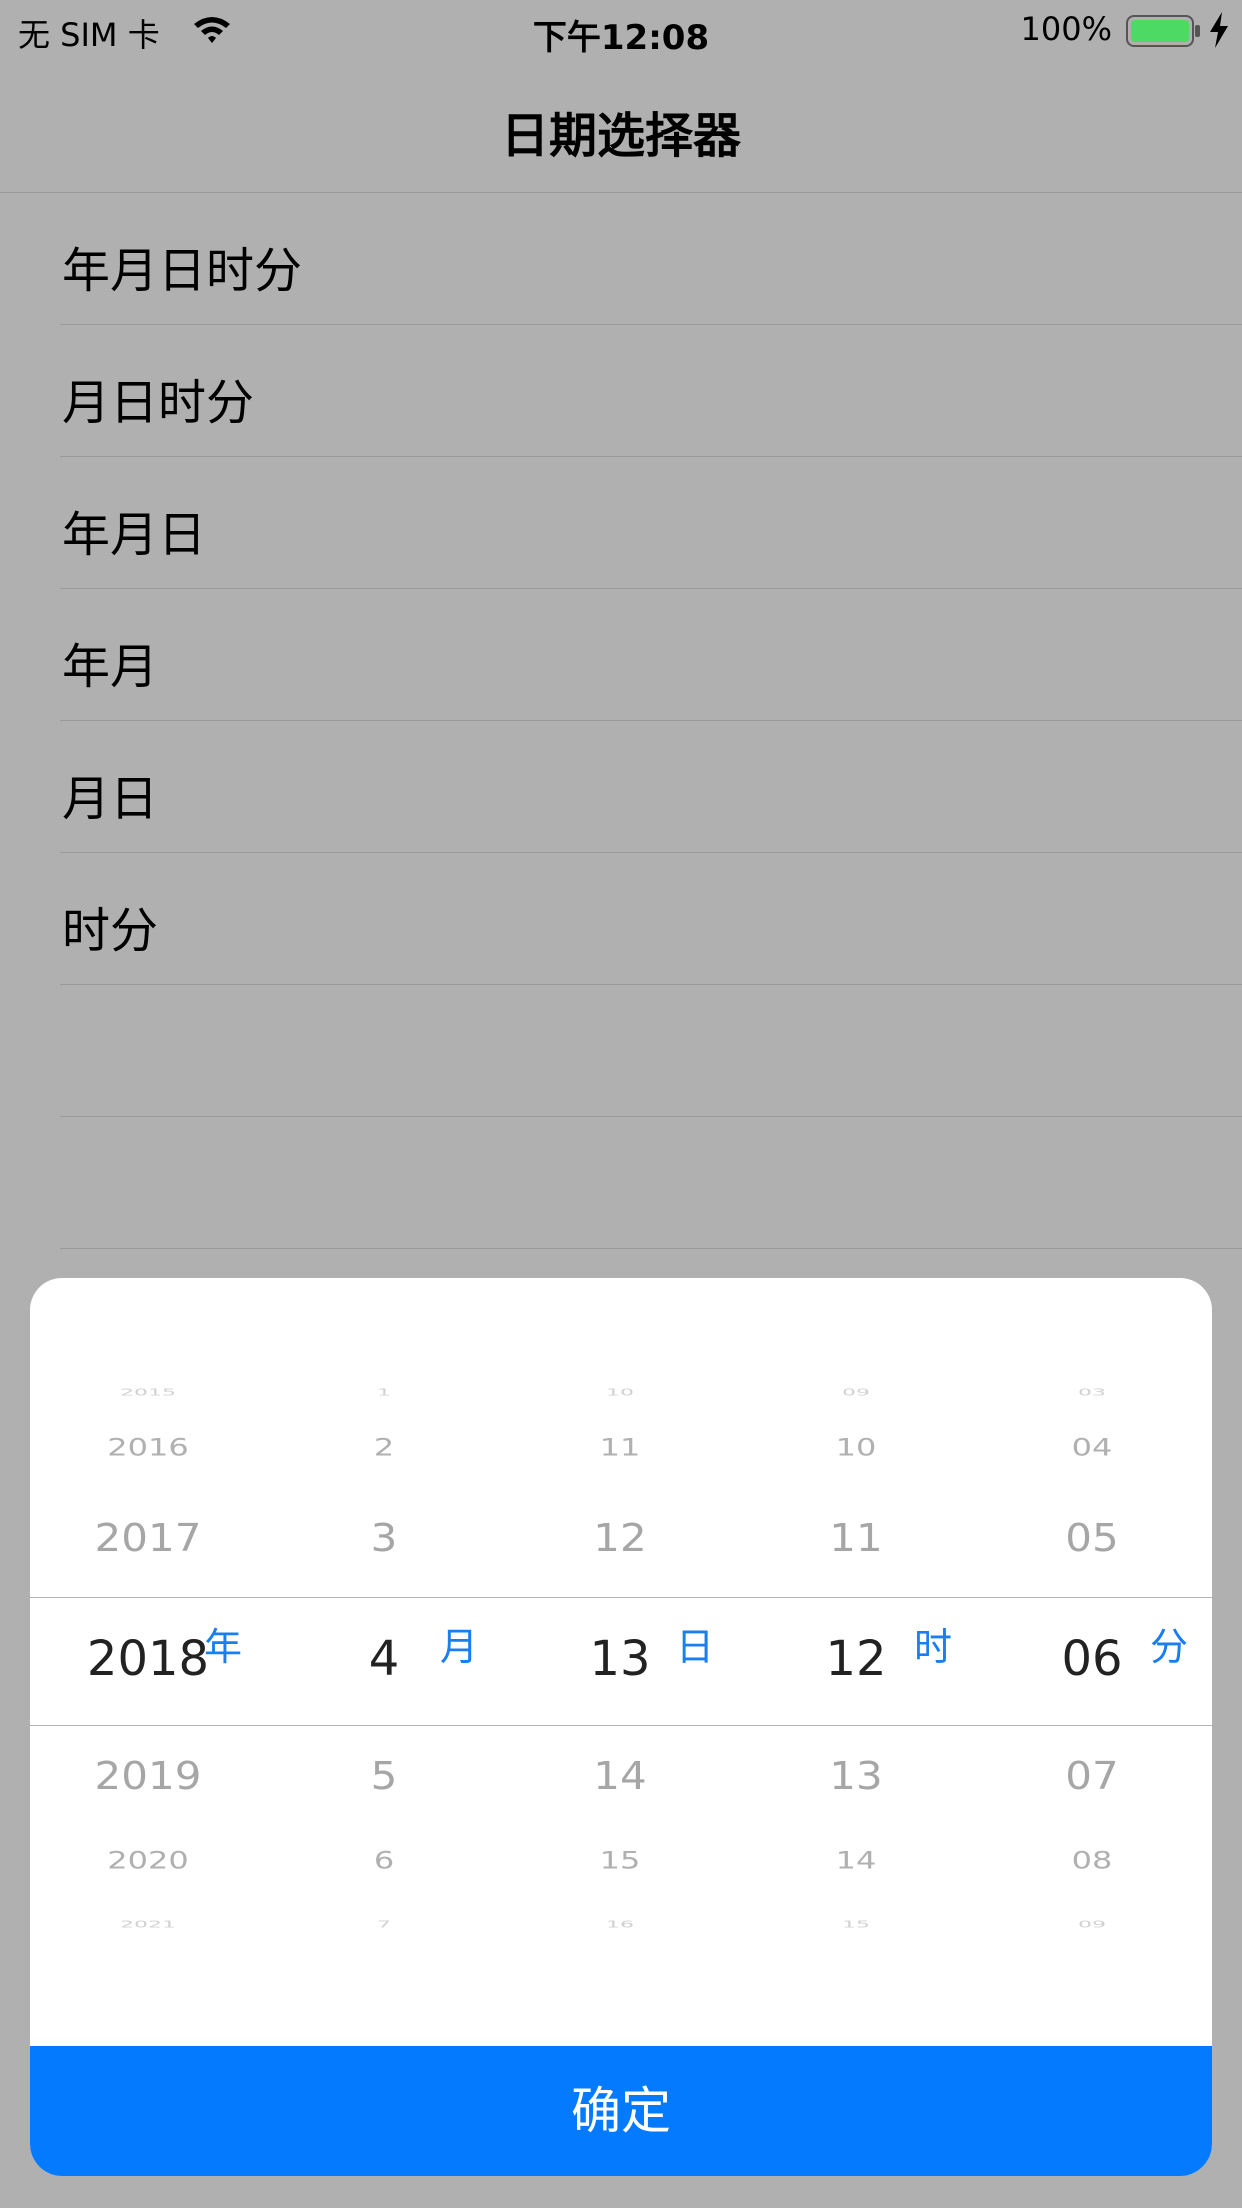 This screenshot has width=1242, height=2208. Describe the element at coordinates (1092, 1537) in the screenshot. I see `wheel-value: 05` at that location.